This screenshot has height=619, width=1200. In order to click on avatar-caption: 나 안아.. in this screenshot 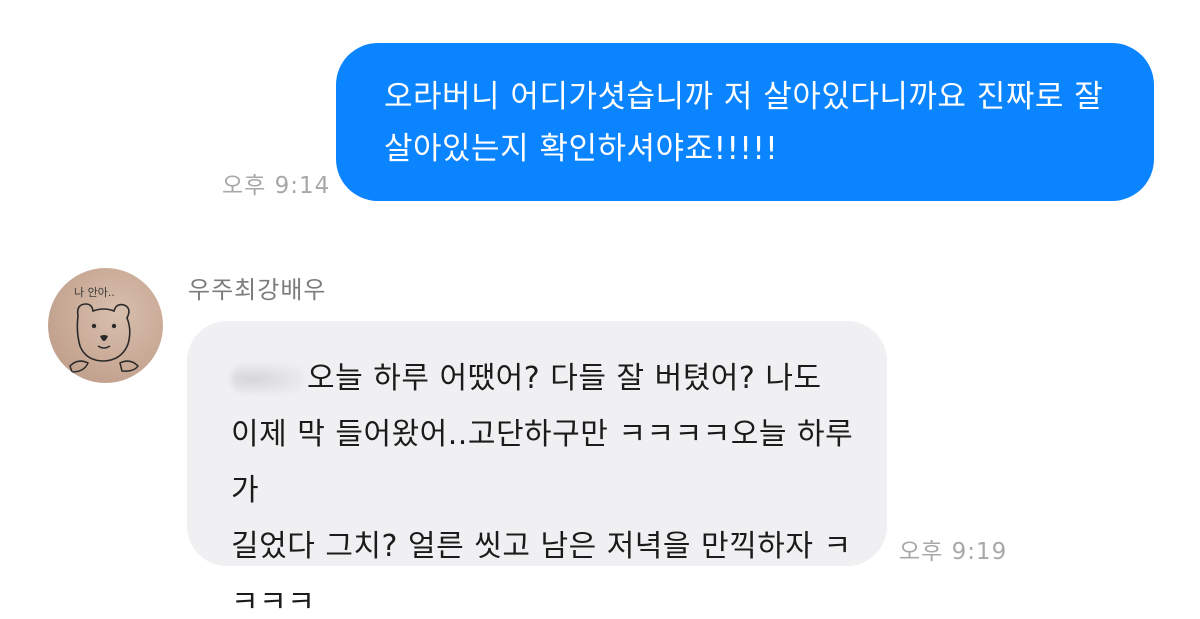, I will do `click(94, 292)`.